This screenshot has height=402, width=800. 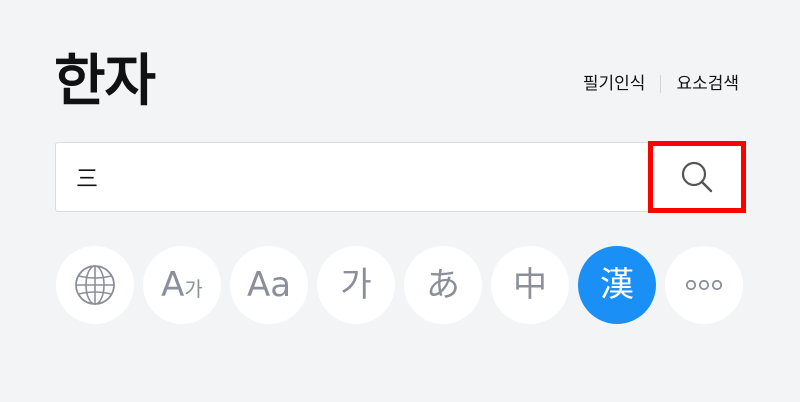 I want to click on chip-korean: 가, so click(x=356, y=285).